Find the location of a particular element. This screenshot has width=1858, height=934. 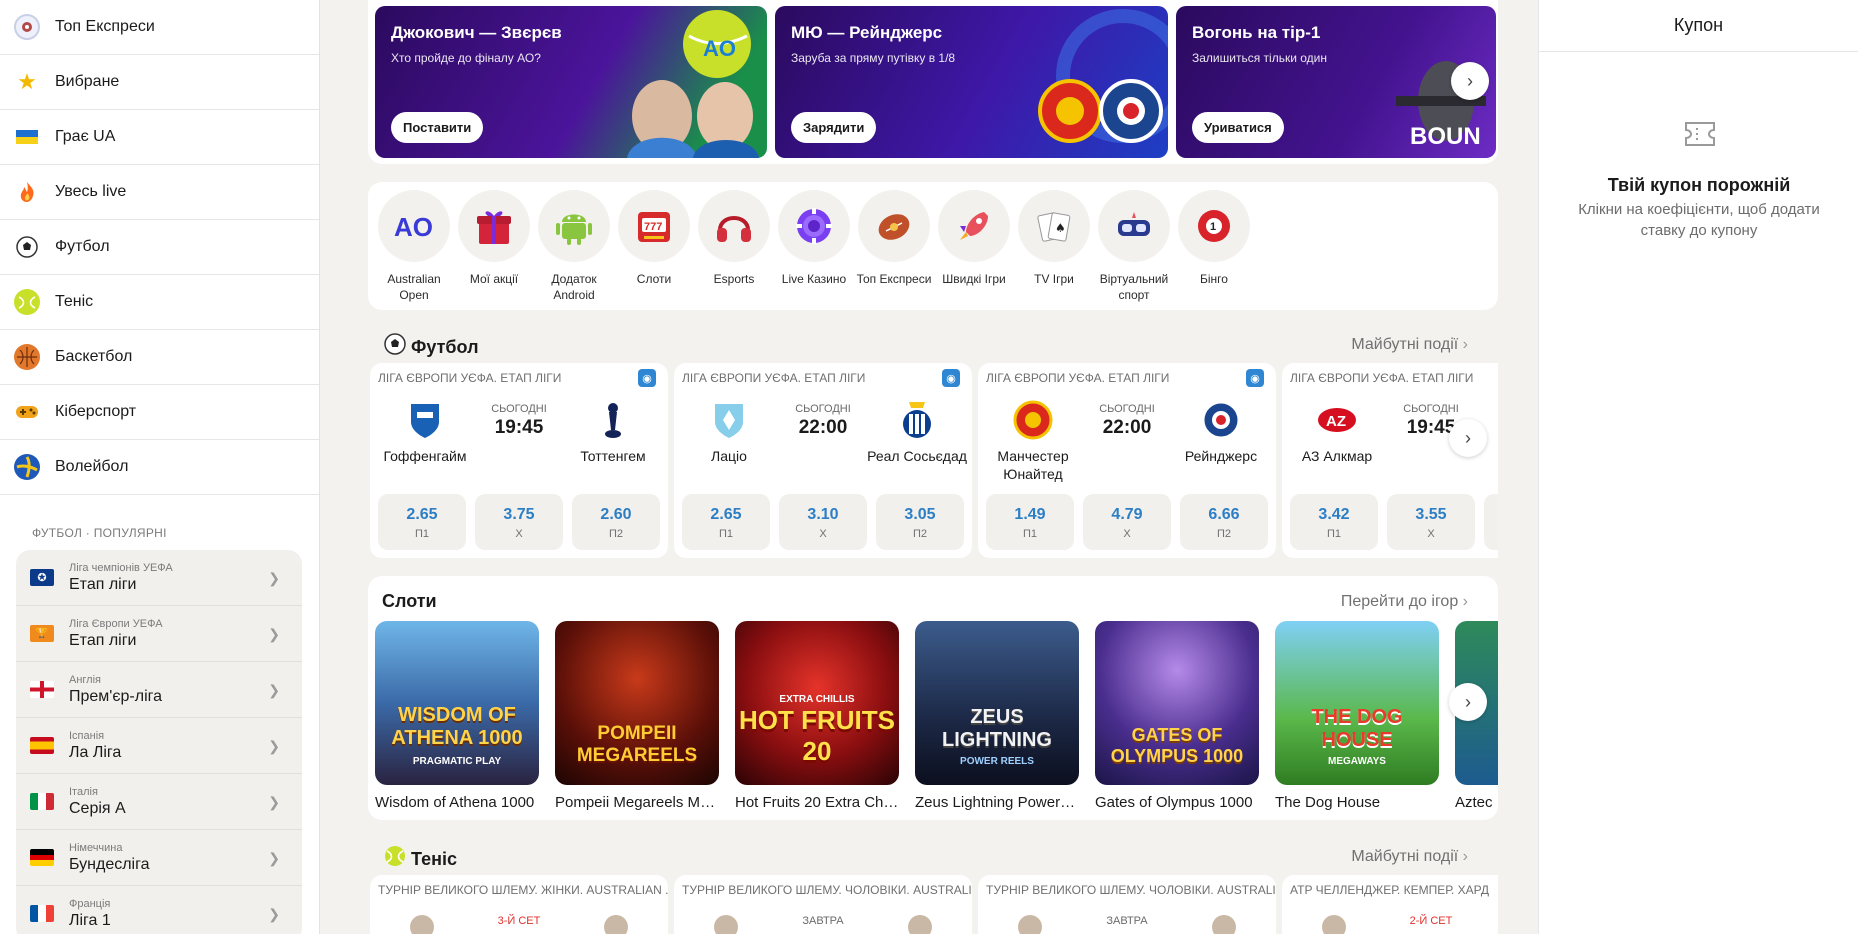

game-tile: THE DOG HOUSE MEGAWAYS The Dog House is located at coordinates (1357, 716).